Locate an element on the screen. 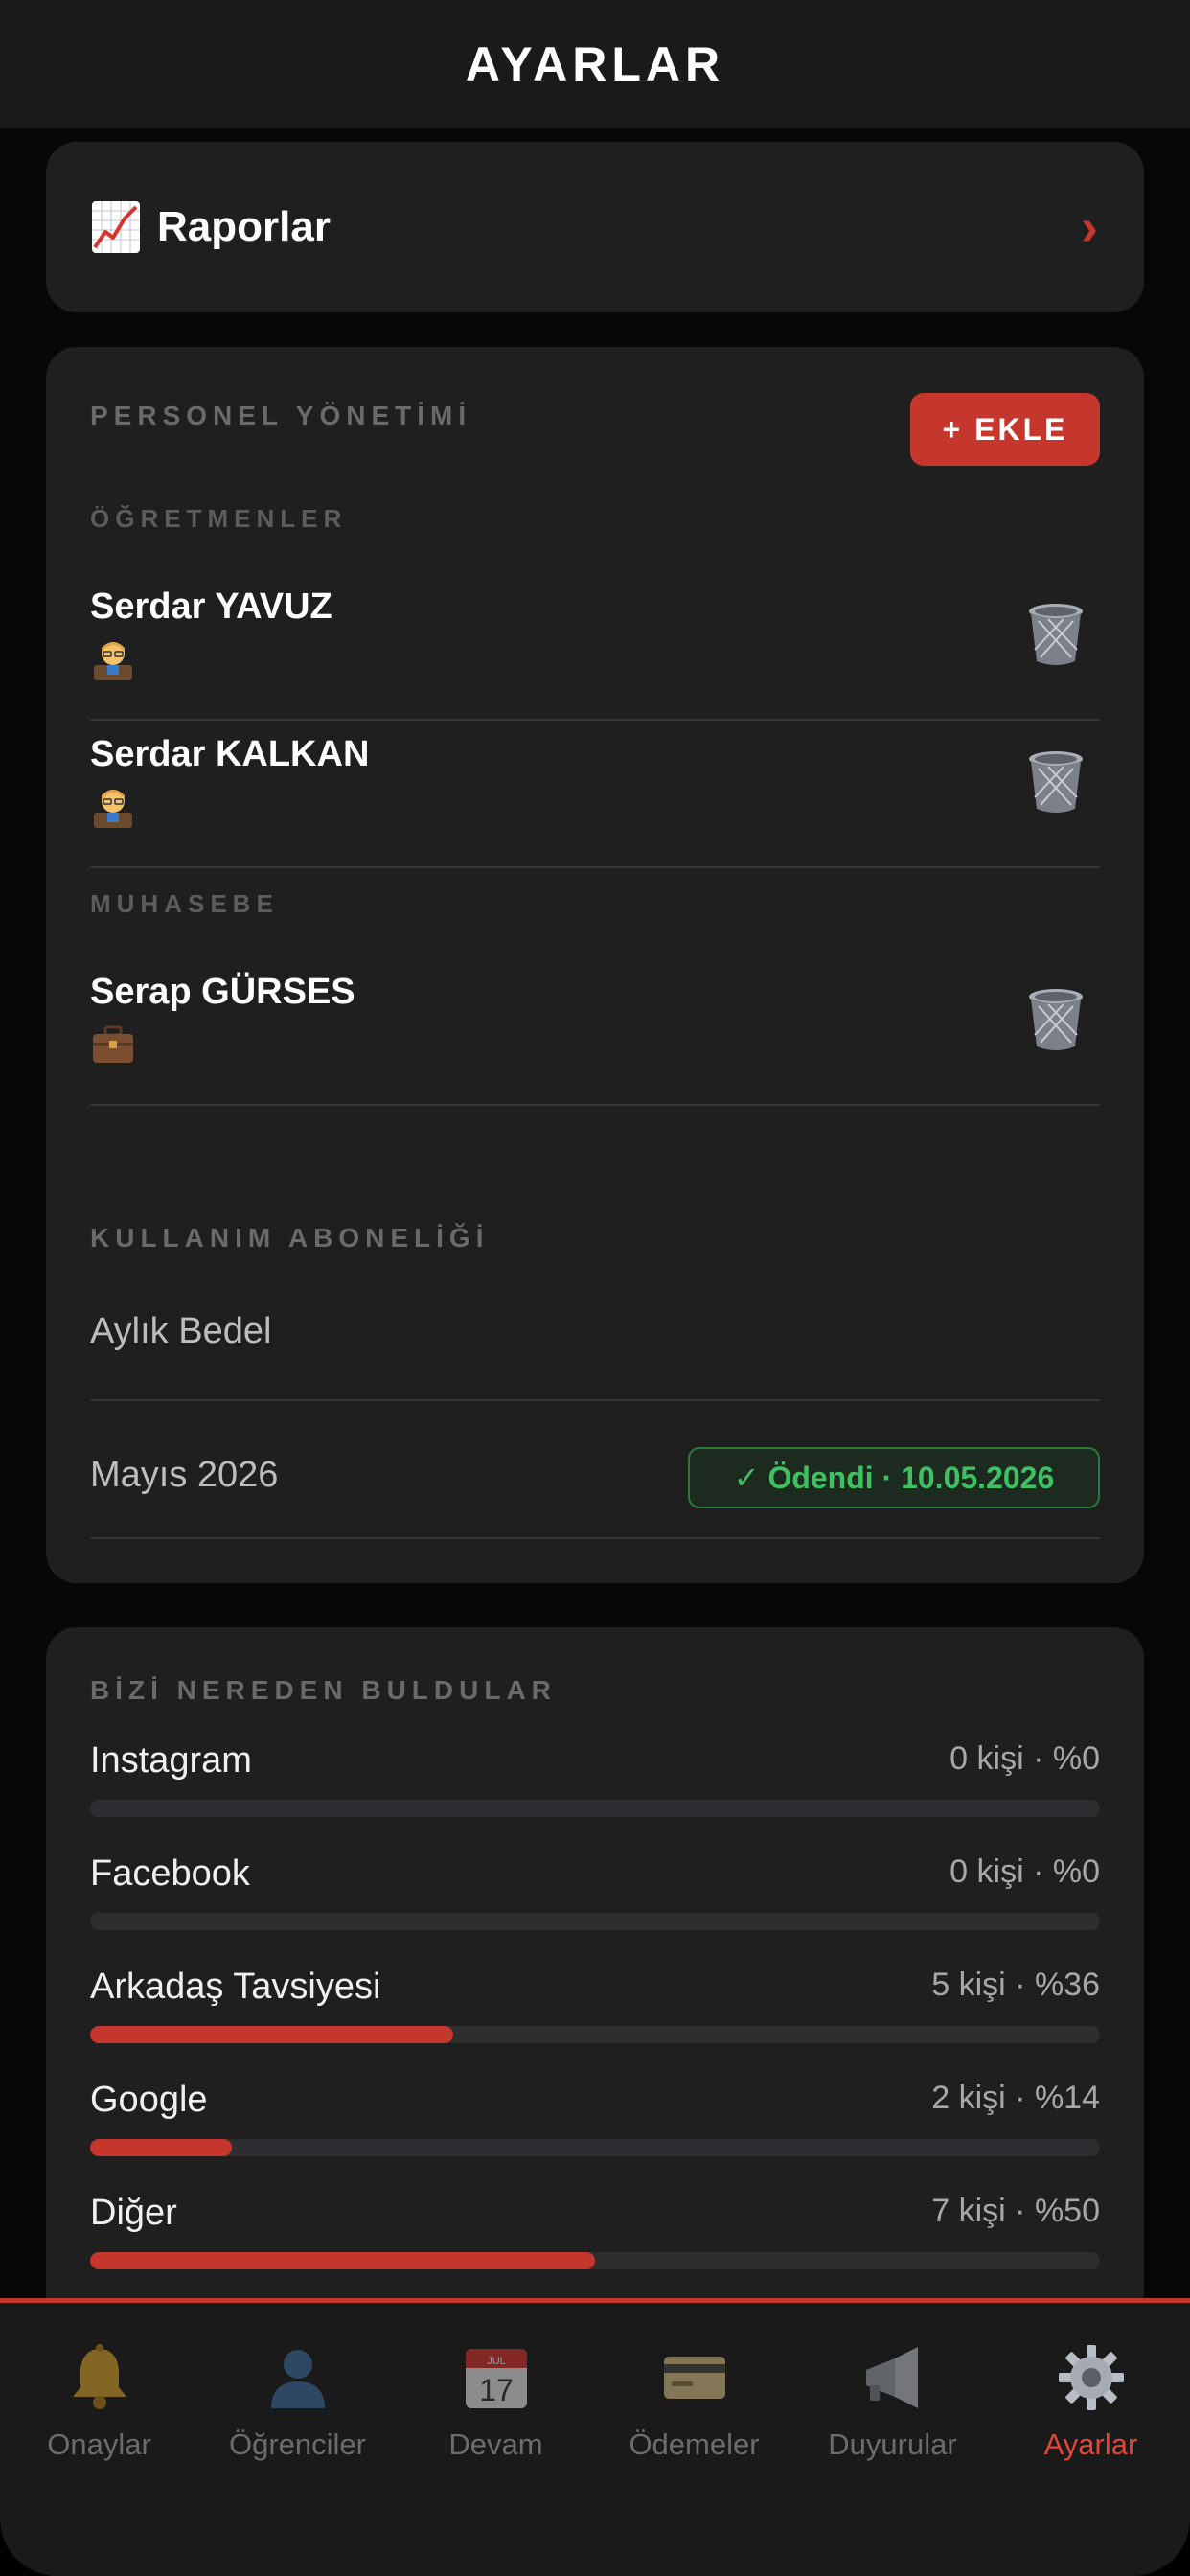  staff-row: Serdar YAVUZ is located at coordinates (595, 647).